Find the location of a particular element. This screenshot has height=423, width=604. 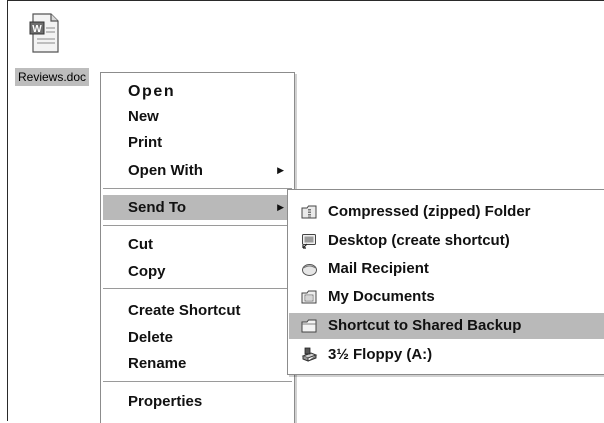

word-document-icon: W is located at coordinates (45, 33).